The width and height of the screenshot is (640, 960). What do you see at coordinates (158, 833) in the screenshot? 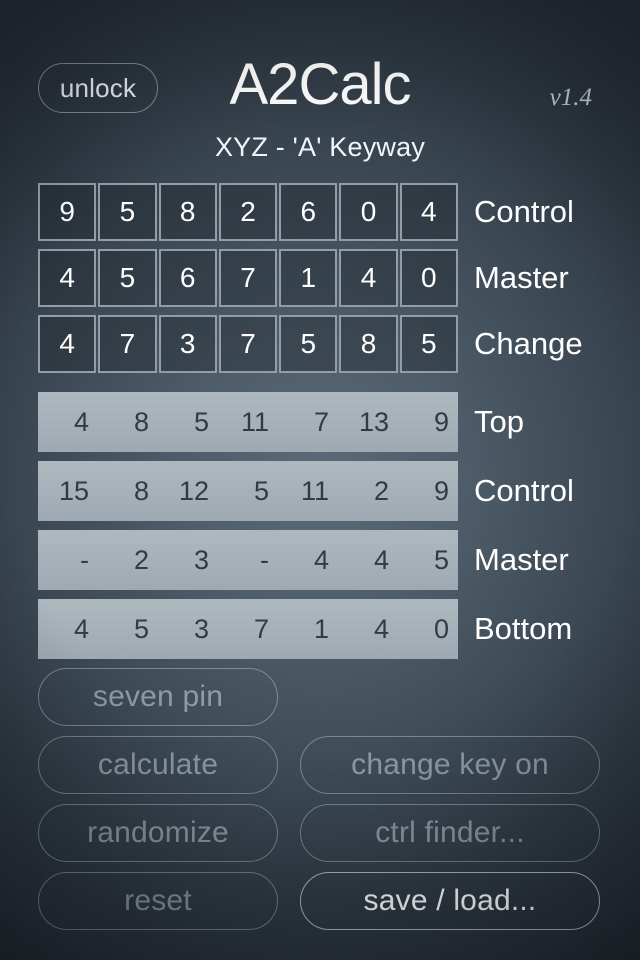
I see `randomize-button: randomize` at bounding box center [158, 833].